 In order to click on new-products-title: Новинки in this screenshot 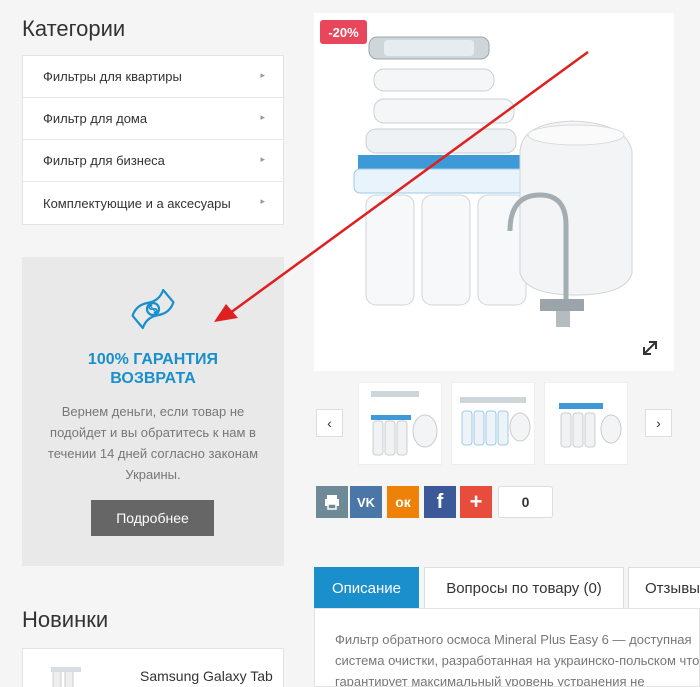, I will do `click(65, 619)`.